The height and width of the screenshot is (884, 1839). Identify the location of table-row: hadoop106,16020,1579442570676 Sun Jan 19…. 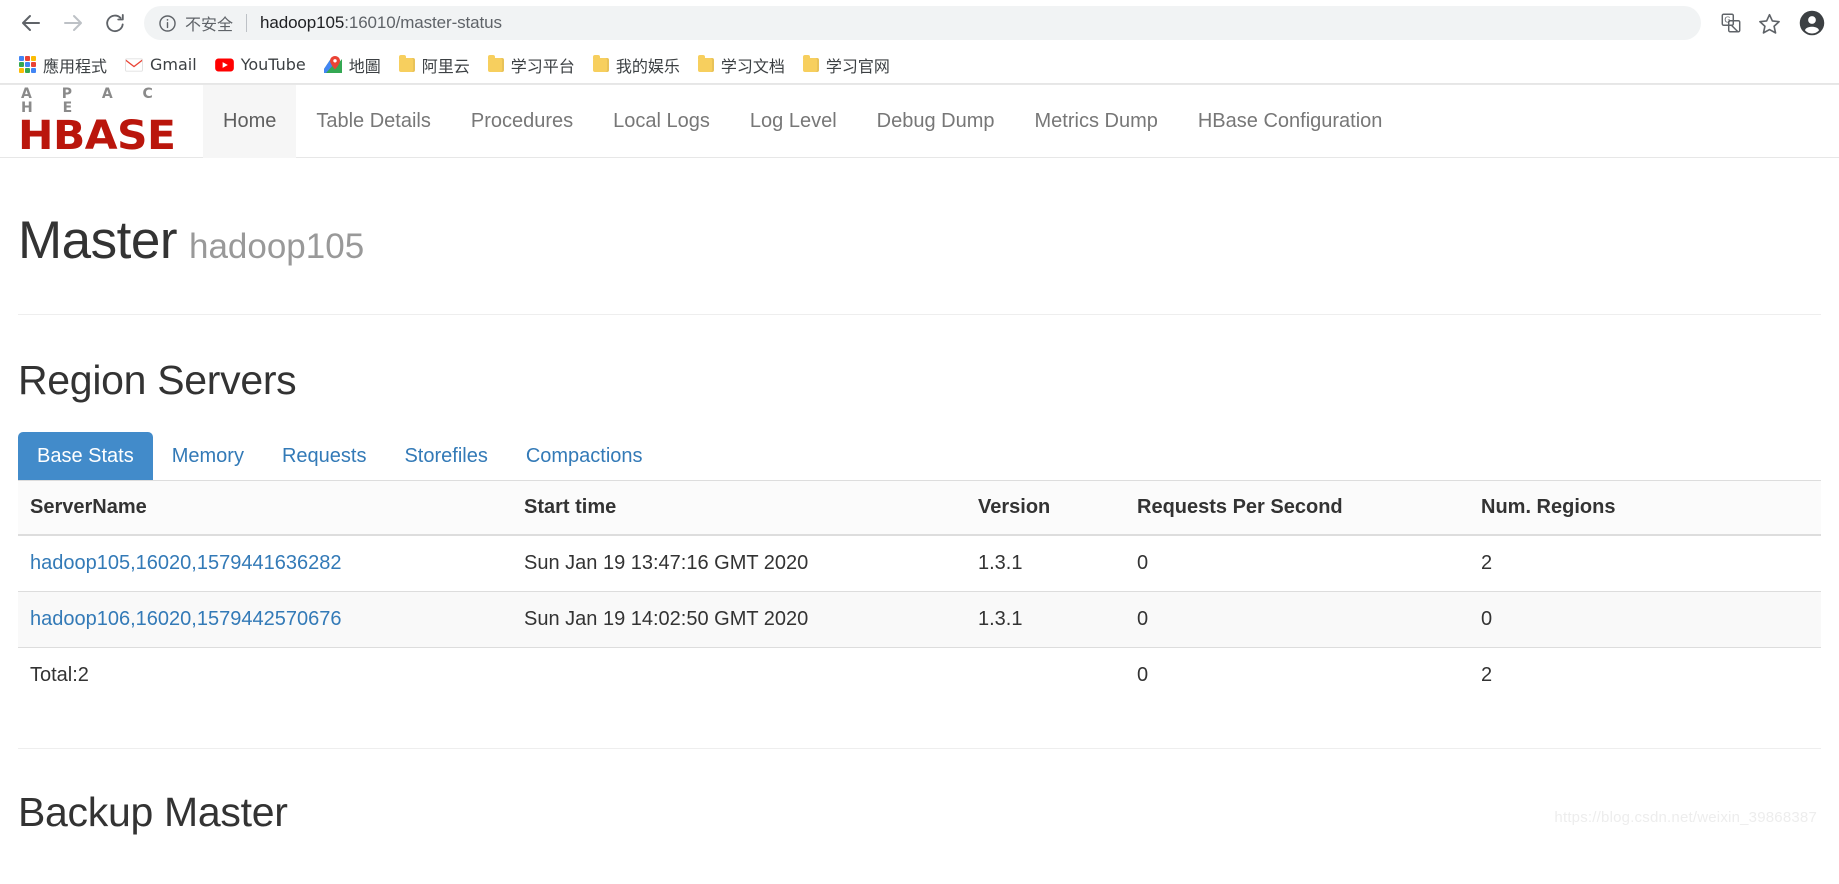
(919, 619).